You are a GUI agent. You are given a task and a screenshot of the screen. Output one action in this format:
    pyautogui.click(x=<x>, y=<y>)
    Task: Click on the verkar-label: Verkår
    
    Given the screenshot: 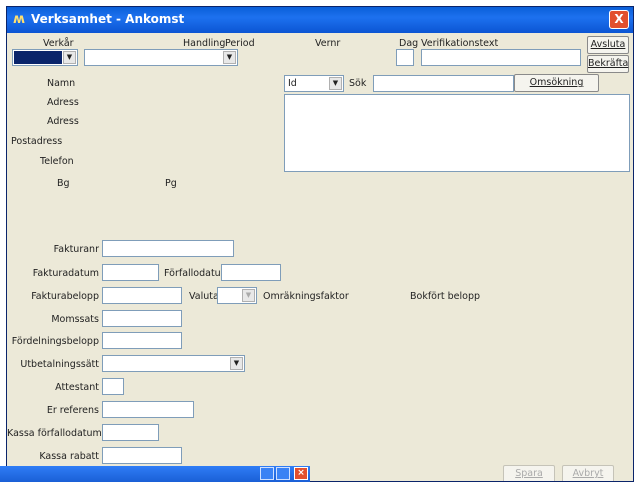 What is the action you would take?
    pyautogui.click(x=58, y=43)
    